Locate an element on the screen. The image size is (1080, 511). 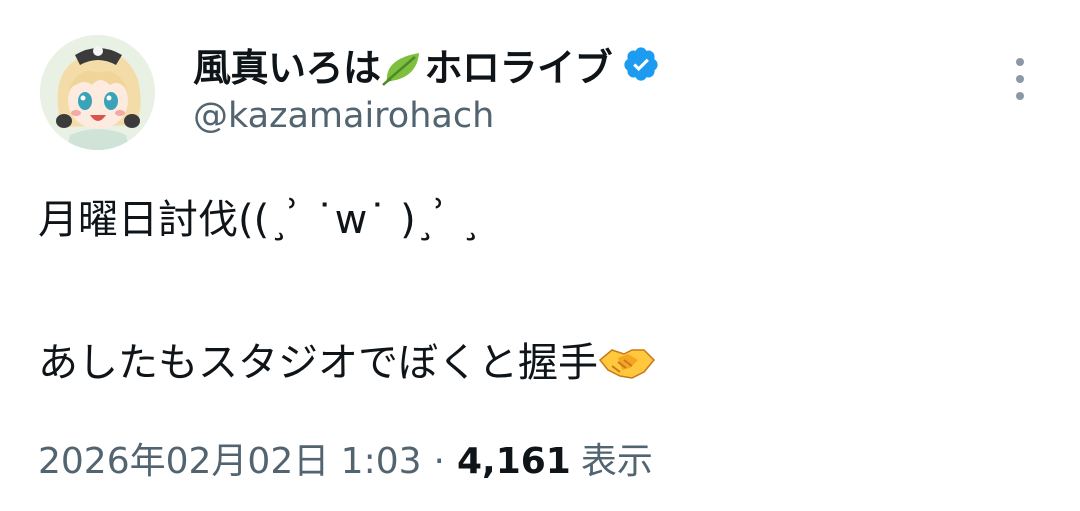
verified-badge-icon is located at coordinates (641, 64).